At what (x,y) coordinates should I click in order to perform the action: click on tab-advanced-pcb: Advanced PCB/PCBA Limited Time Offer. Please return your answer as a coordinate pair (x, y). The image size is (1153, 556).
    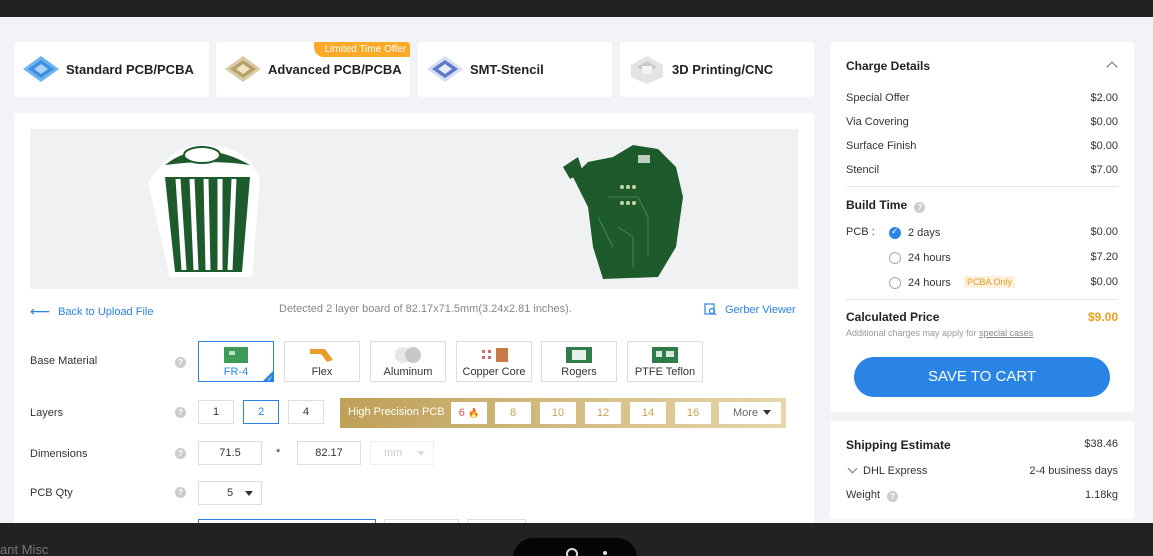
    Looking at the image, I should click on (313, 69).